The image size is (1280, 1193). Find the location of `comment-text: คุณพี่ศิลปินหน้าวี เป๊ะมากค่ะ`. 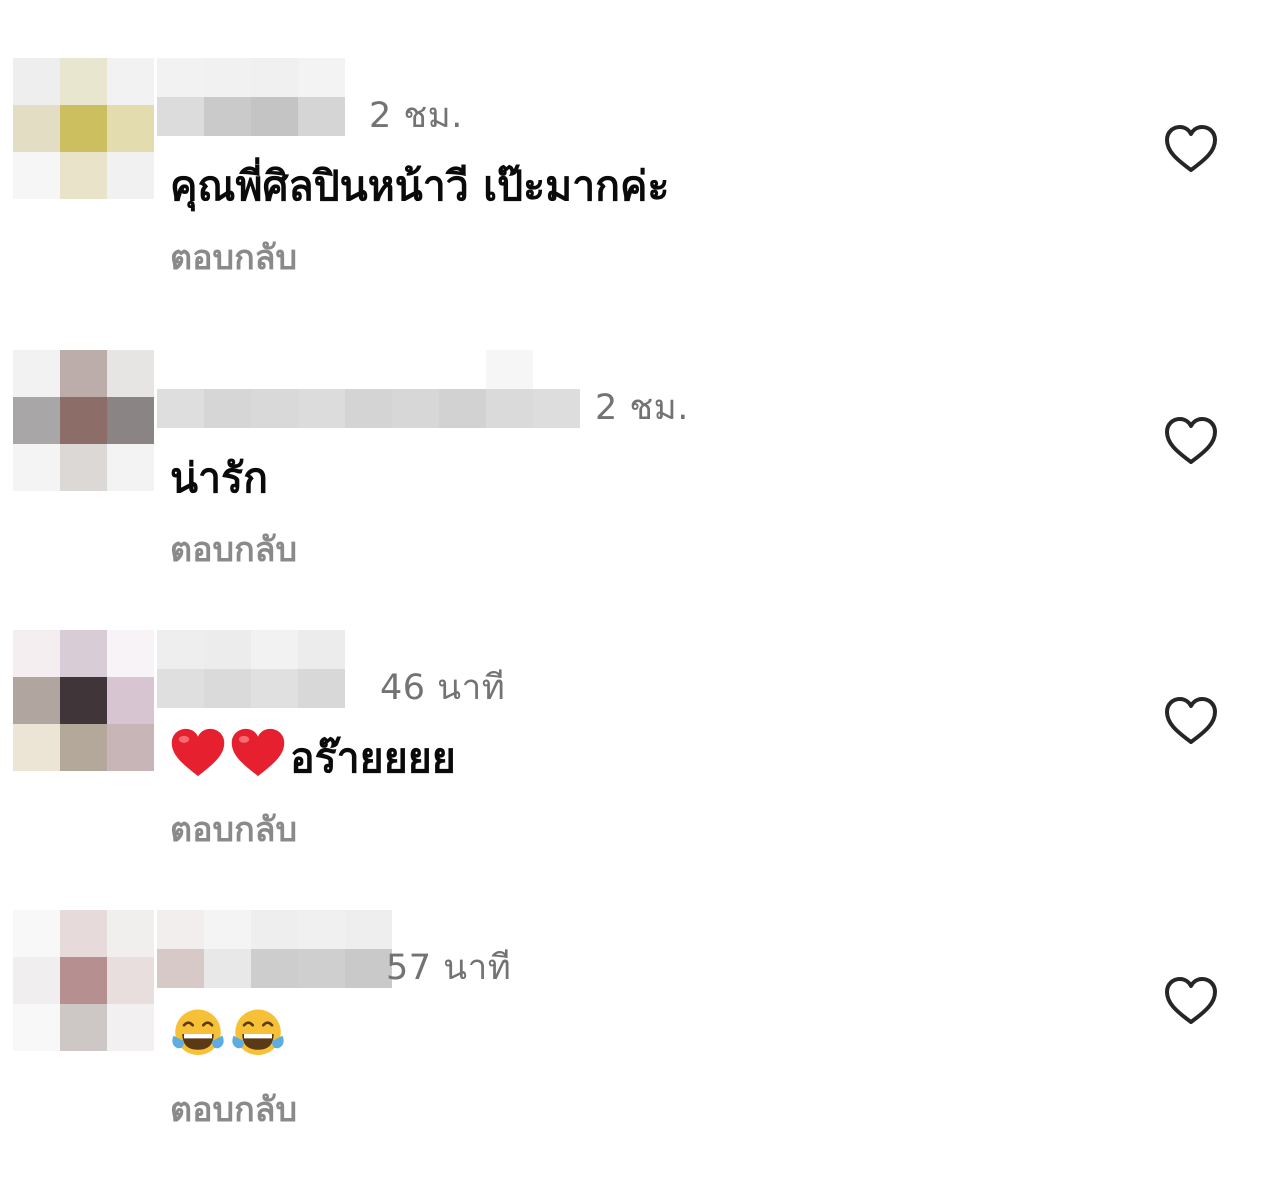

comment-text: คุณพี่ศิลปินหน้าวี เป๊ะมากค่ะ is located at coordinates (420, 186).